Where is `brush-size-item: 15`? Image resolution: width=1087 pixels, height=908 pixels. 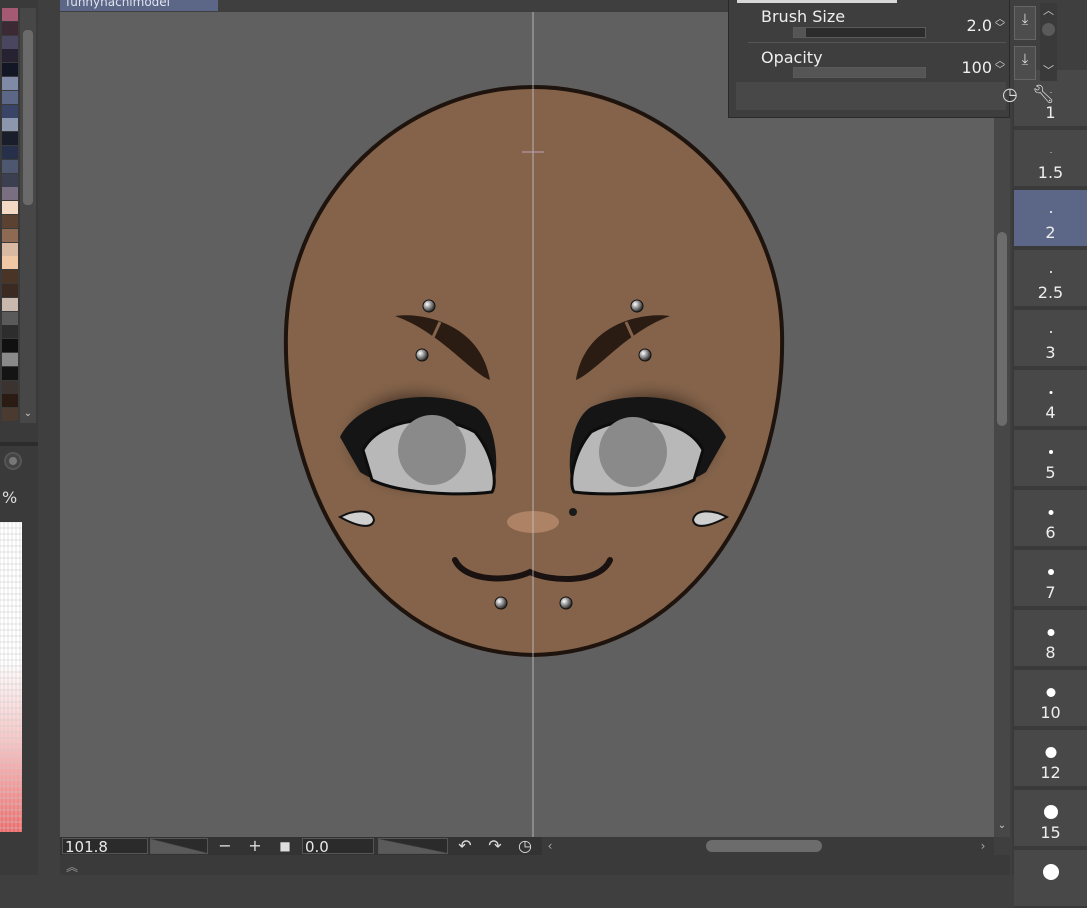 brush-size-item: 15 is located at coordinates (1050, 819).